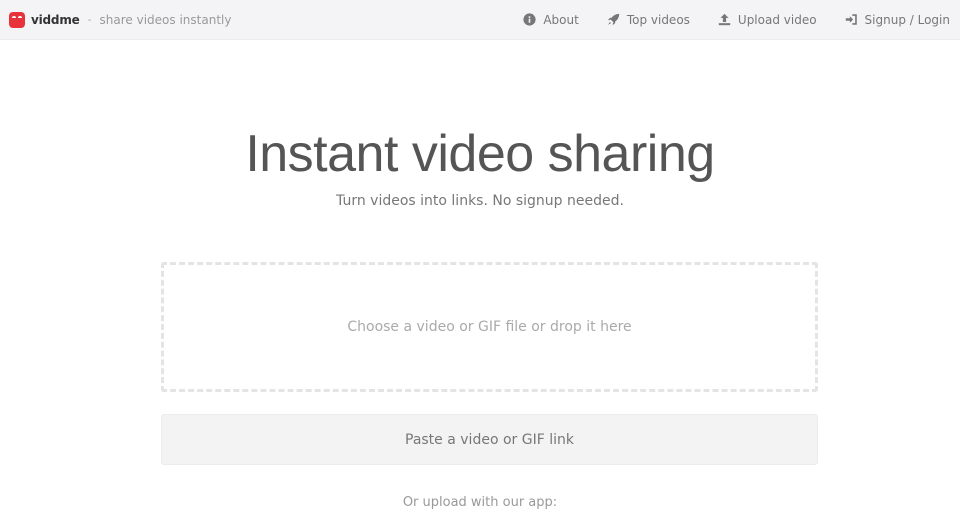 The image size is (960, 531). Describe the element at coordinates (165, 19) in the screenshot. I see `brand-tagline: share videos instantly` at that location.